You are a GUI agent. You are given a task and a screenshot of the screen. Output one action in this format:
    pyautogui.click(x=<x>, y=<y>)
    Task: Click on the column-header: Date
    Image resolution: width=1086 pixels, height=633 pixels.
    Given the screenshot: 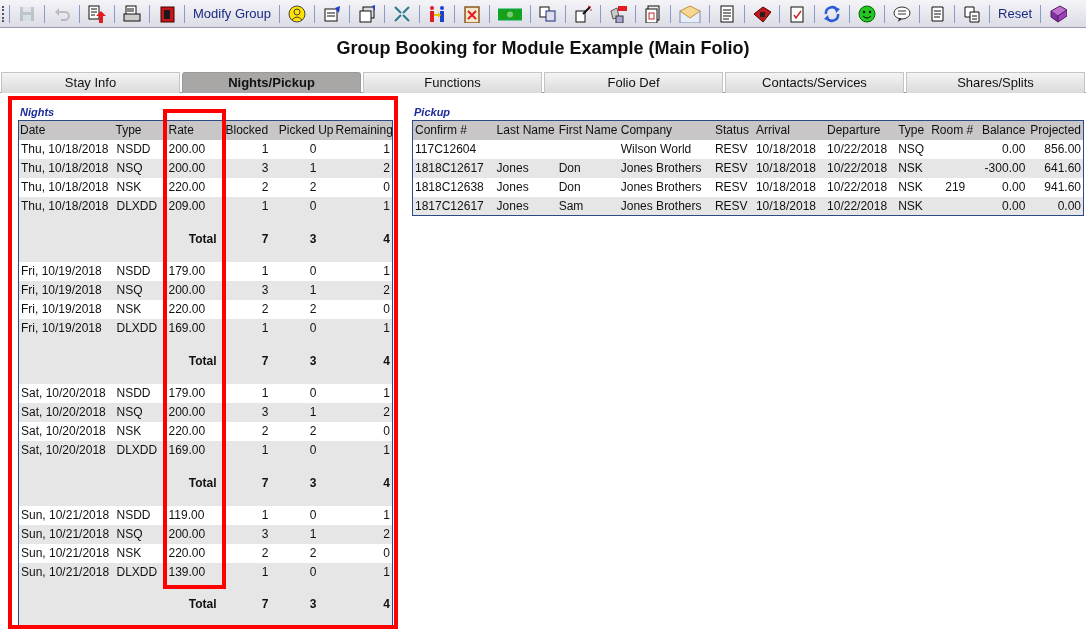 What is the action you would take?
    pyautogui.click(x=66, y=130)
    